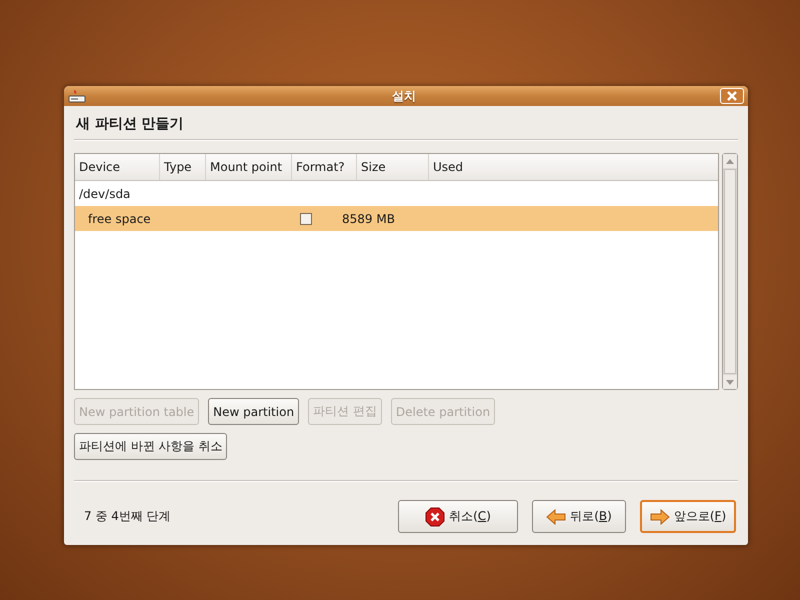  What do you see at coordinates (249, 167) in the screenshot?
I see `column-header: Mount point` at bounding box center [249, 167].